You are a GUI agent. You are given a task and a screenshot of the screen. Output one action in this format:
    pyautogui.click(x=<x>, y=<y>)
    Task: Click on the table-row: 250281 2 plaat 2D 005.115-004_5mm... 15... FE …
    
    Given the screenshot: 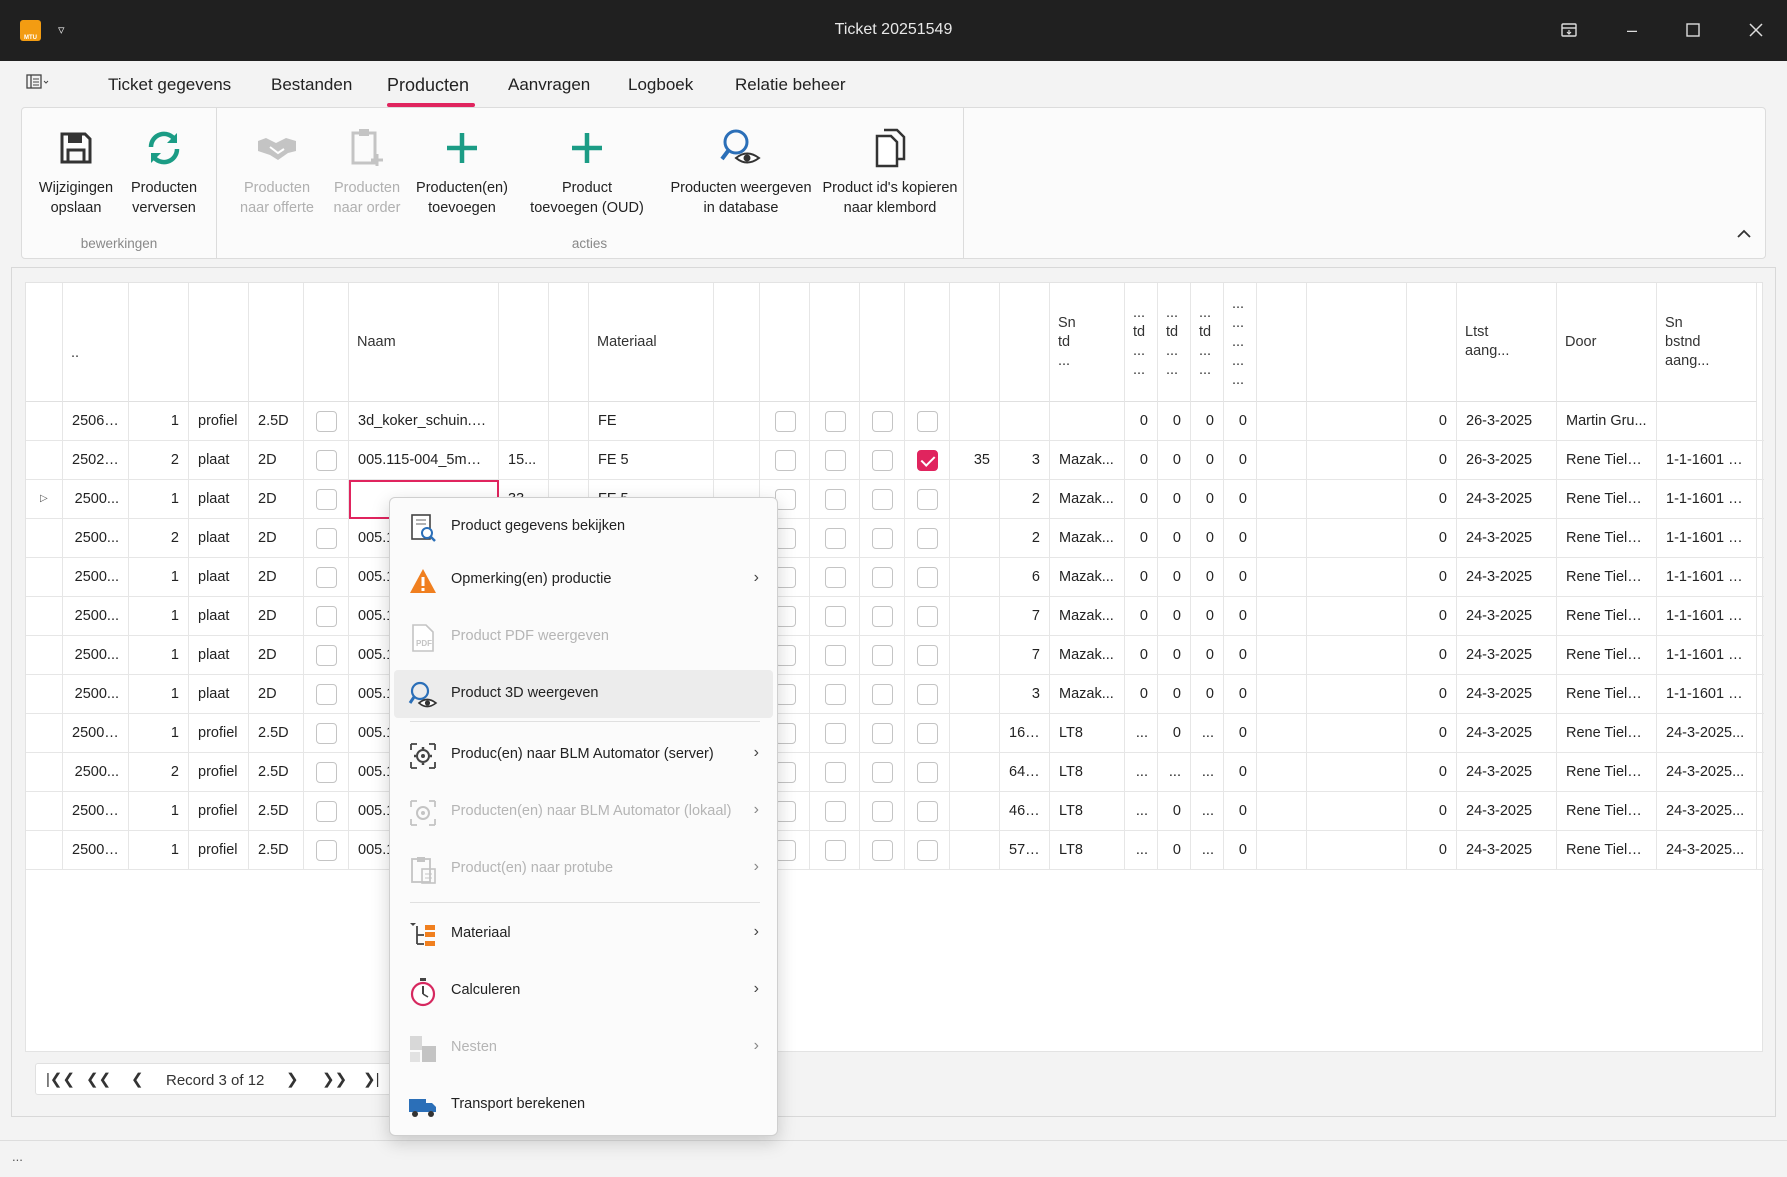 What is the action you would take?
    pyautogui.click(x=895, y=460)
    